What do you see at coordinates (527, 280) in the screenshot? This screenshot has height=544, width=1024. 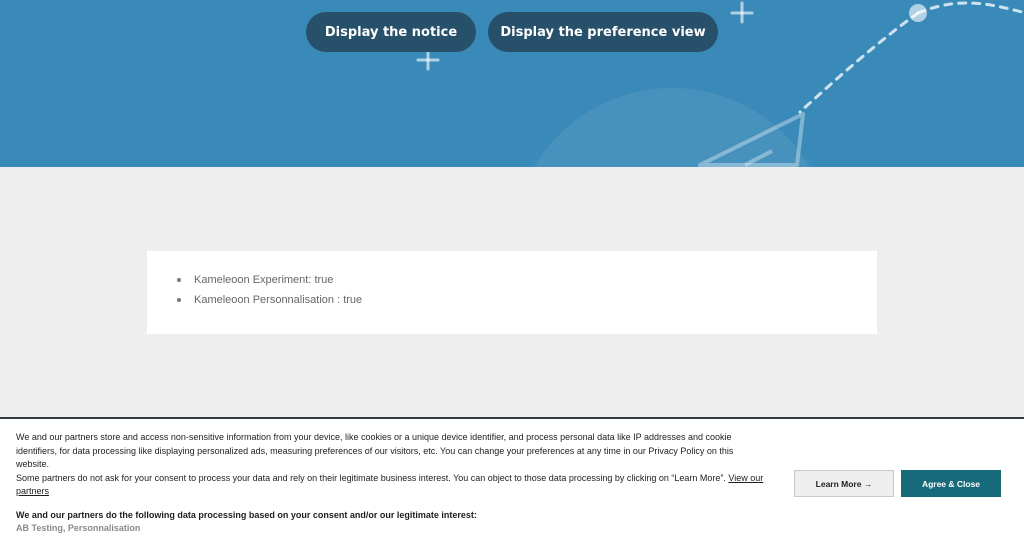 I see `status-item-experiment: Kameleoon Experiment: true` at bounding box center [527, 280].